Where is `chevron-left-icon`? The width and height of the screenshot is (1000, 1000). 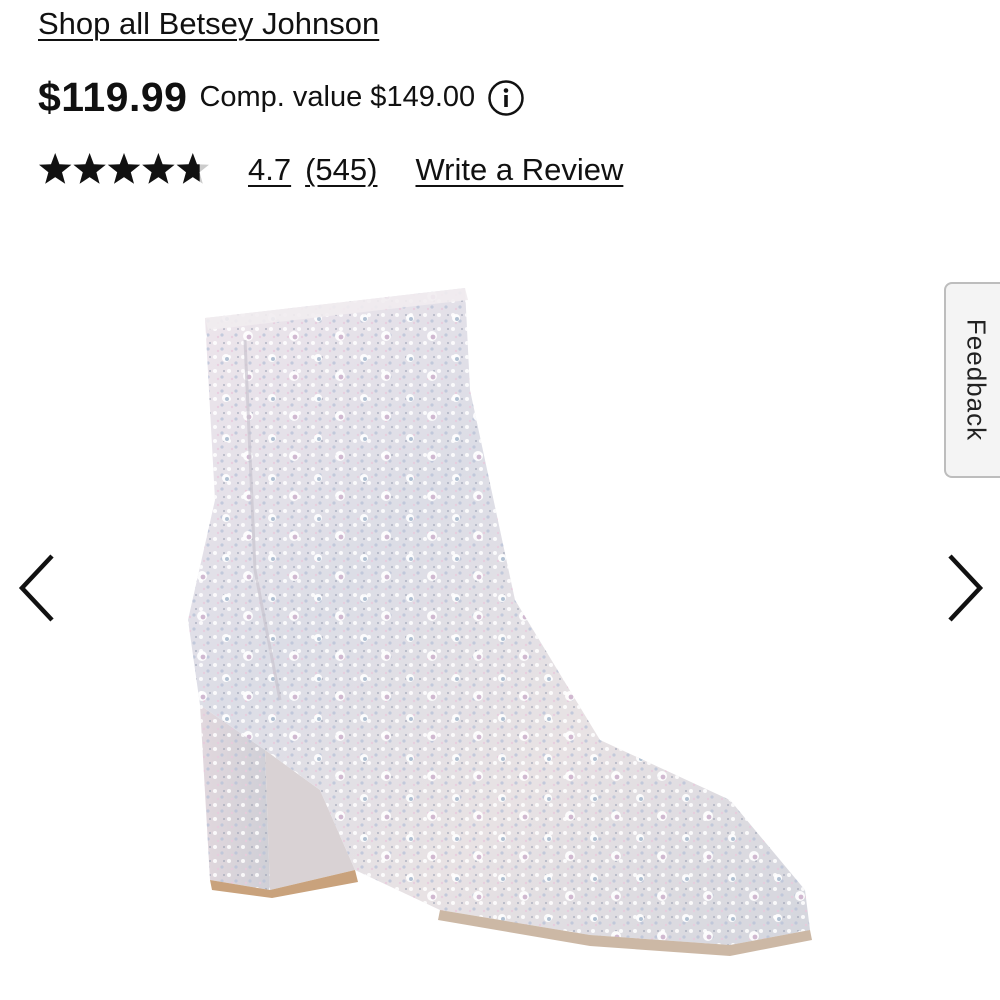 chevron-left-icon is located at coordinates (38, 588).